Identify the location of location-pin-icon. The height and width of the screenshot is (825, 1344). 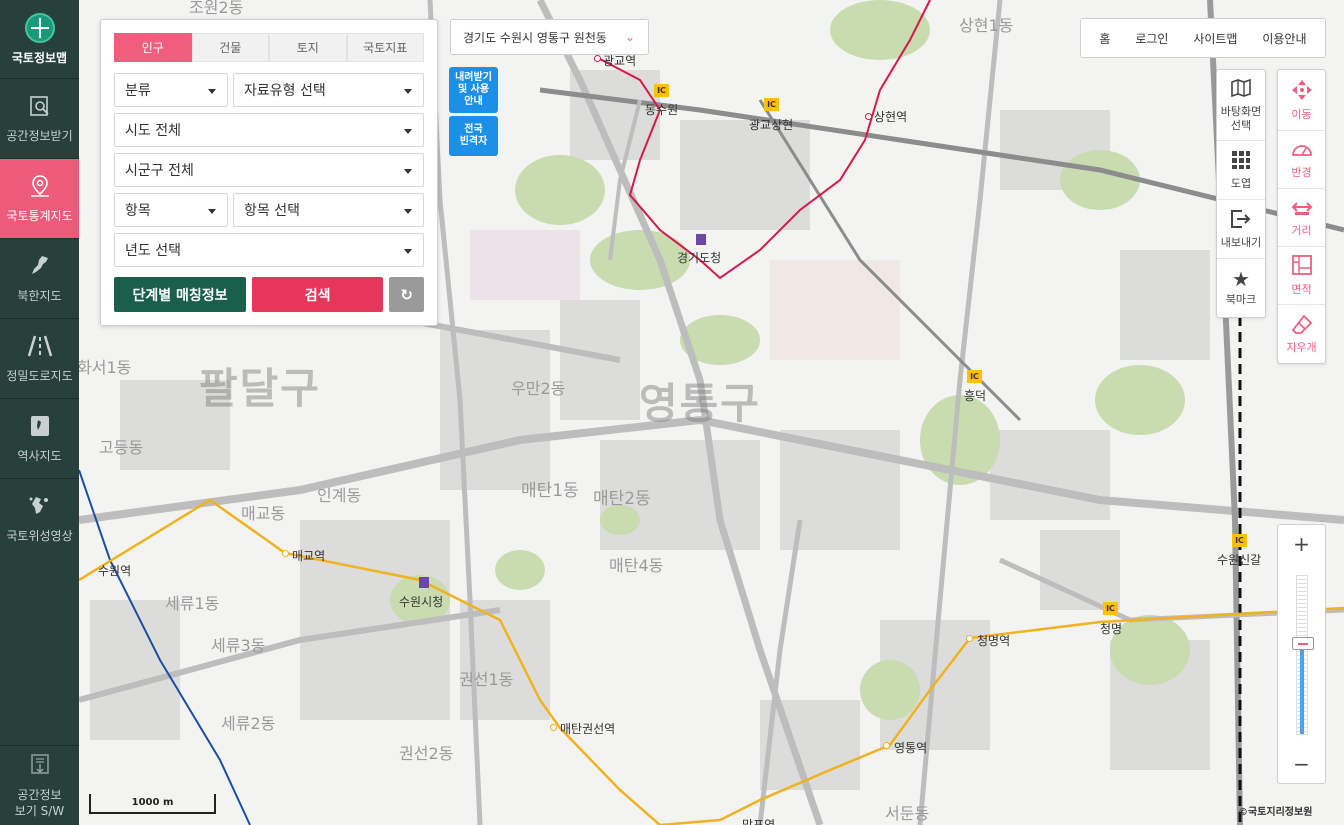
(40, 186).